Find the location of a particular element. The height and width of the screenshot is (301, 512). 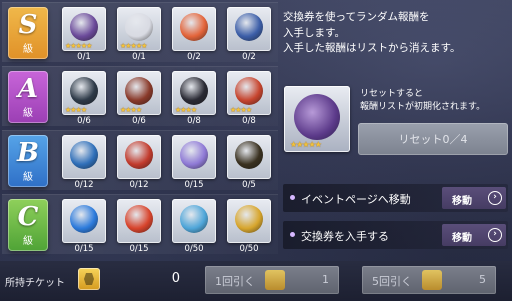

orange-orb-icon is located at coordinates (194, 27).